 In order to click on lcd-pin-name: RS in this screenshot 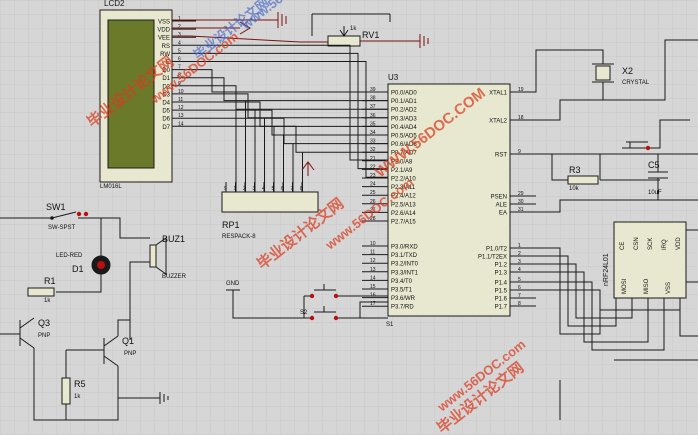, I will do `click(166, 47)`.